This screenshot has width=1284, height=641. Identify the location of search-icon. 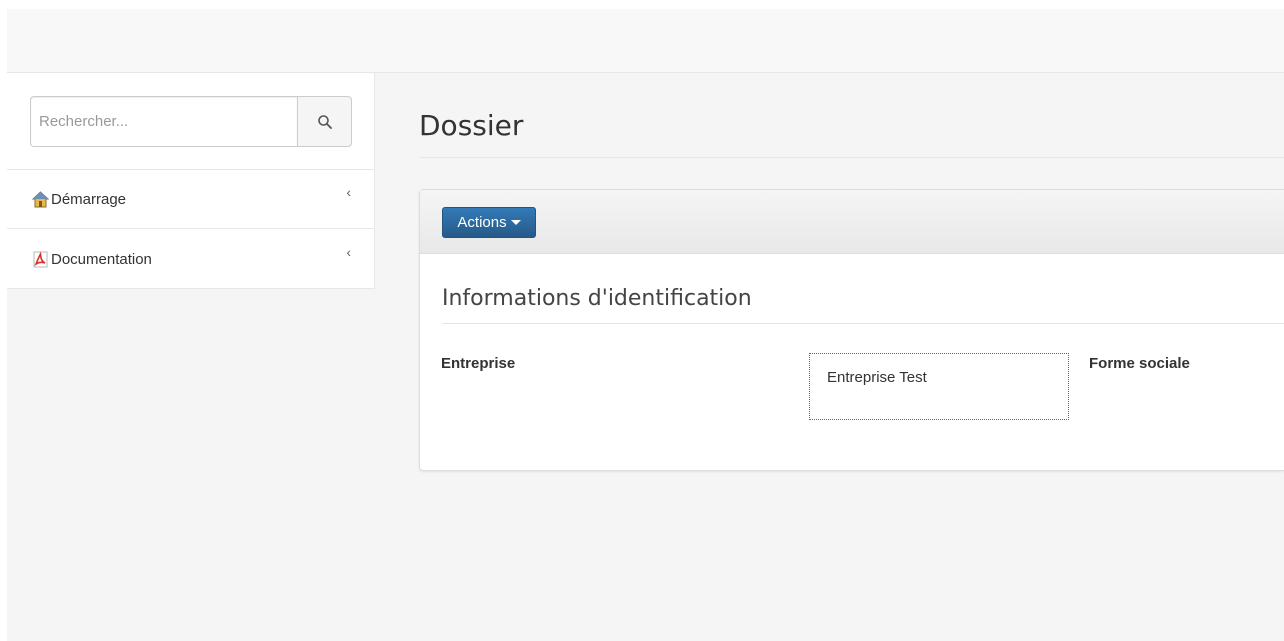
(324, 121).